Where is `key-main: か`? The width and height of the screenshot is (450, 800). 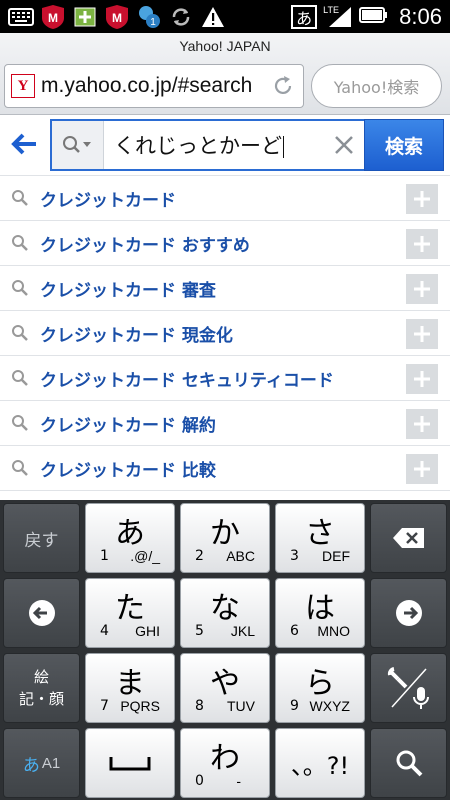
key-main: か is located at coordinates (225, 533).